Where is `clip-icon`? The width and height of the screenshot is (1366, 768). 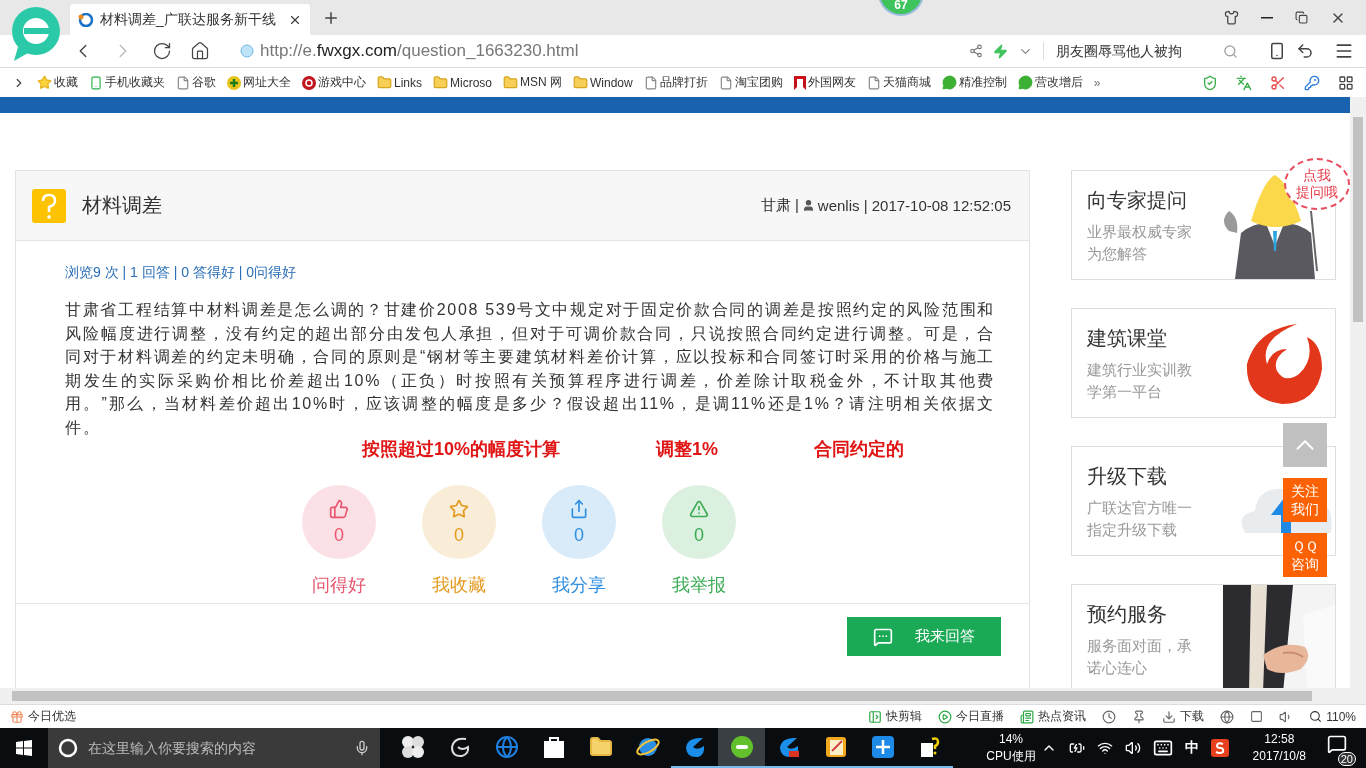 clip-icon is located at coordinates (875, 716).